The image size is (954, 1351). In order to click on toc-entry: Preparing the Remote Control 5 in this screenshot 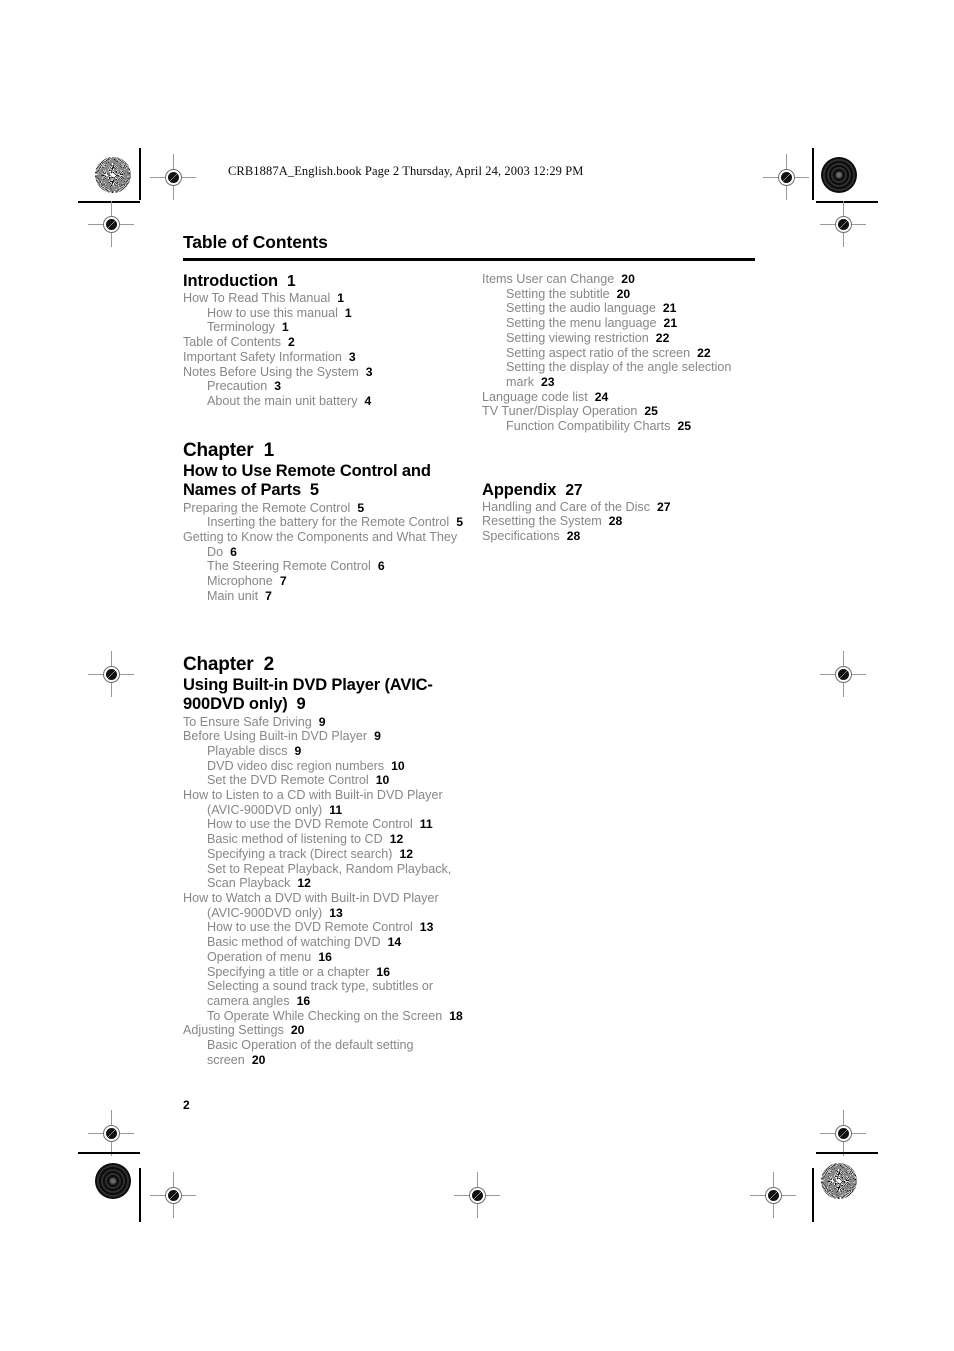, I will do `click(328, 508)`.